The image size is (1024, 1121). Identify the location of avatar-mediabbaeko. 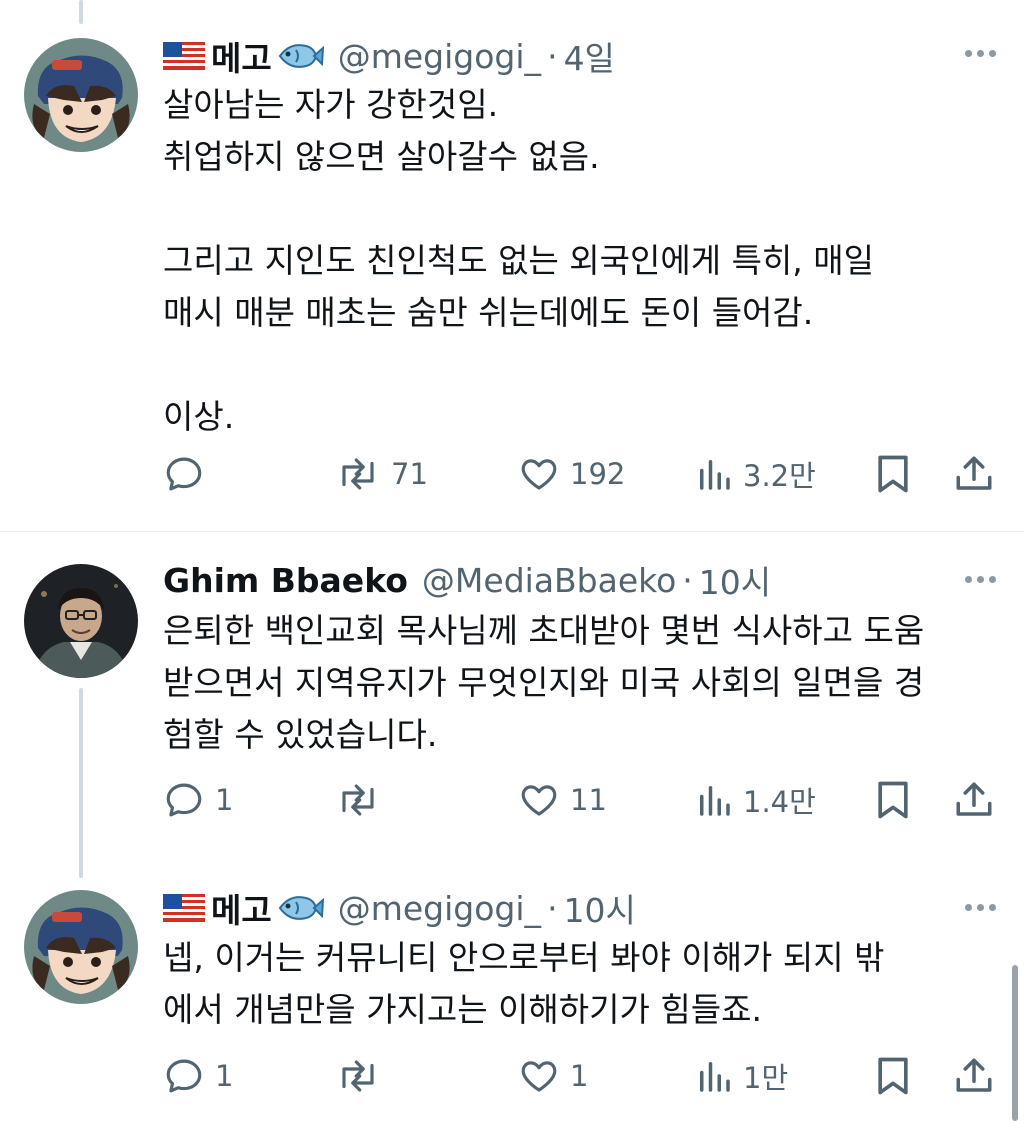
(81, 621).